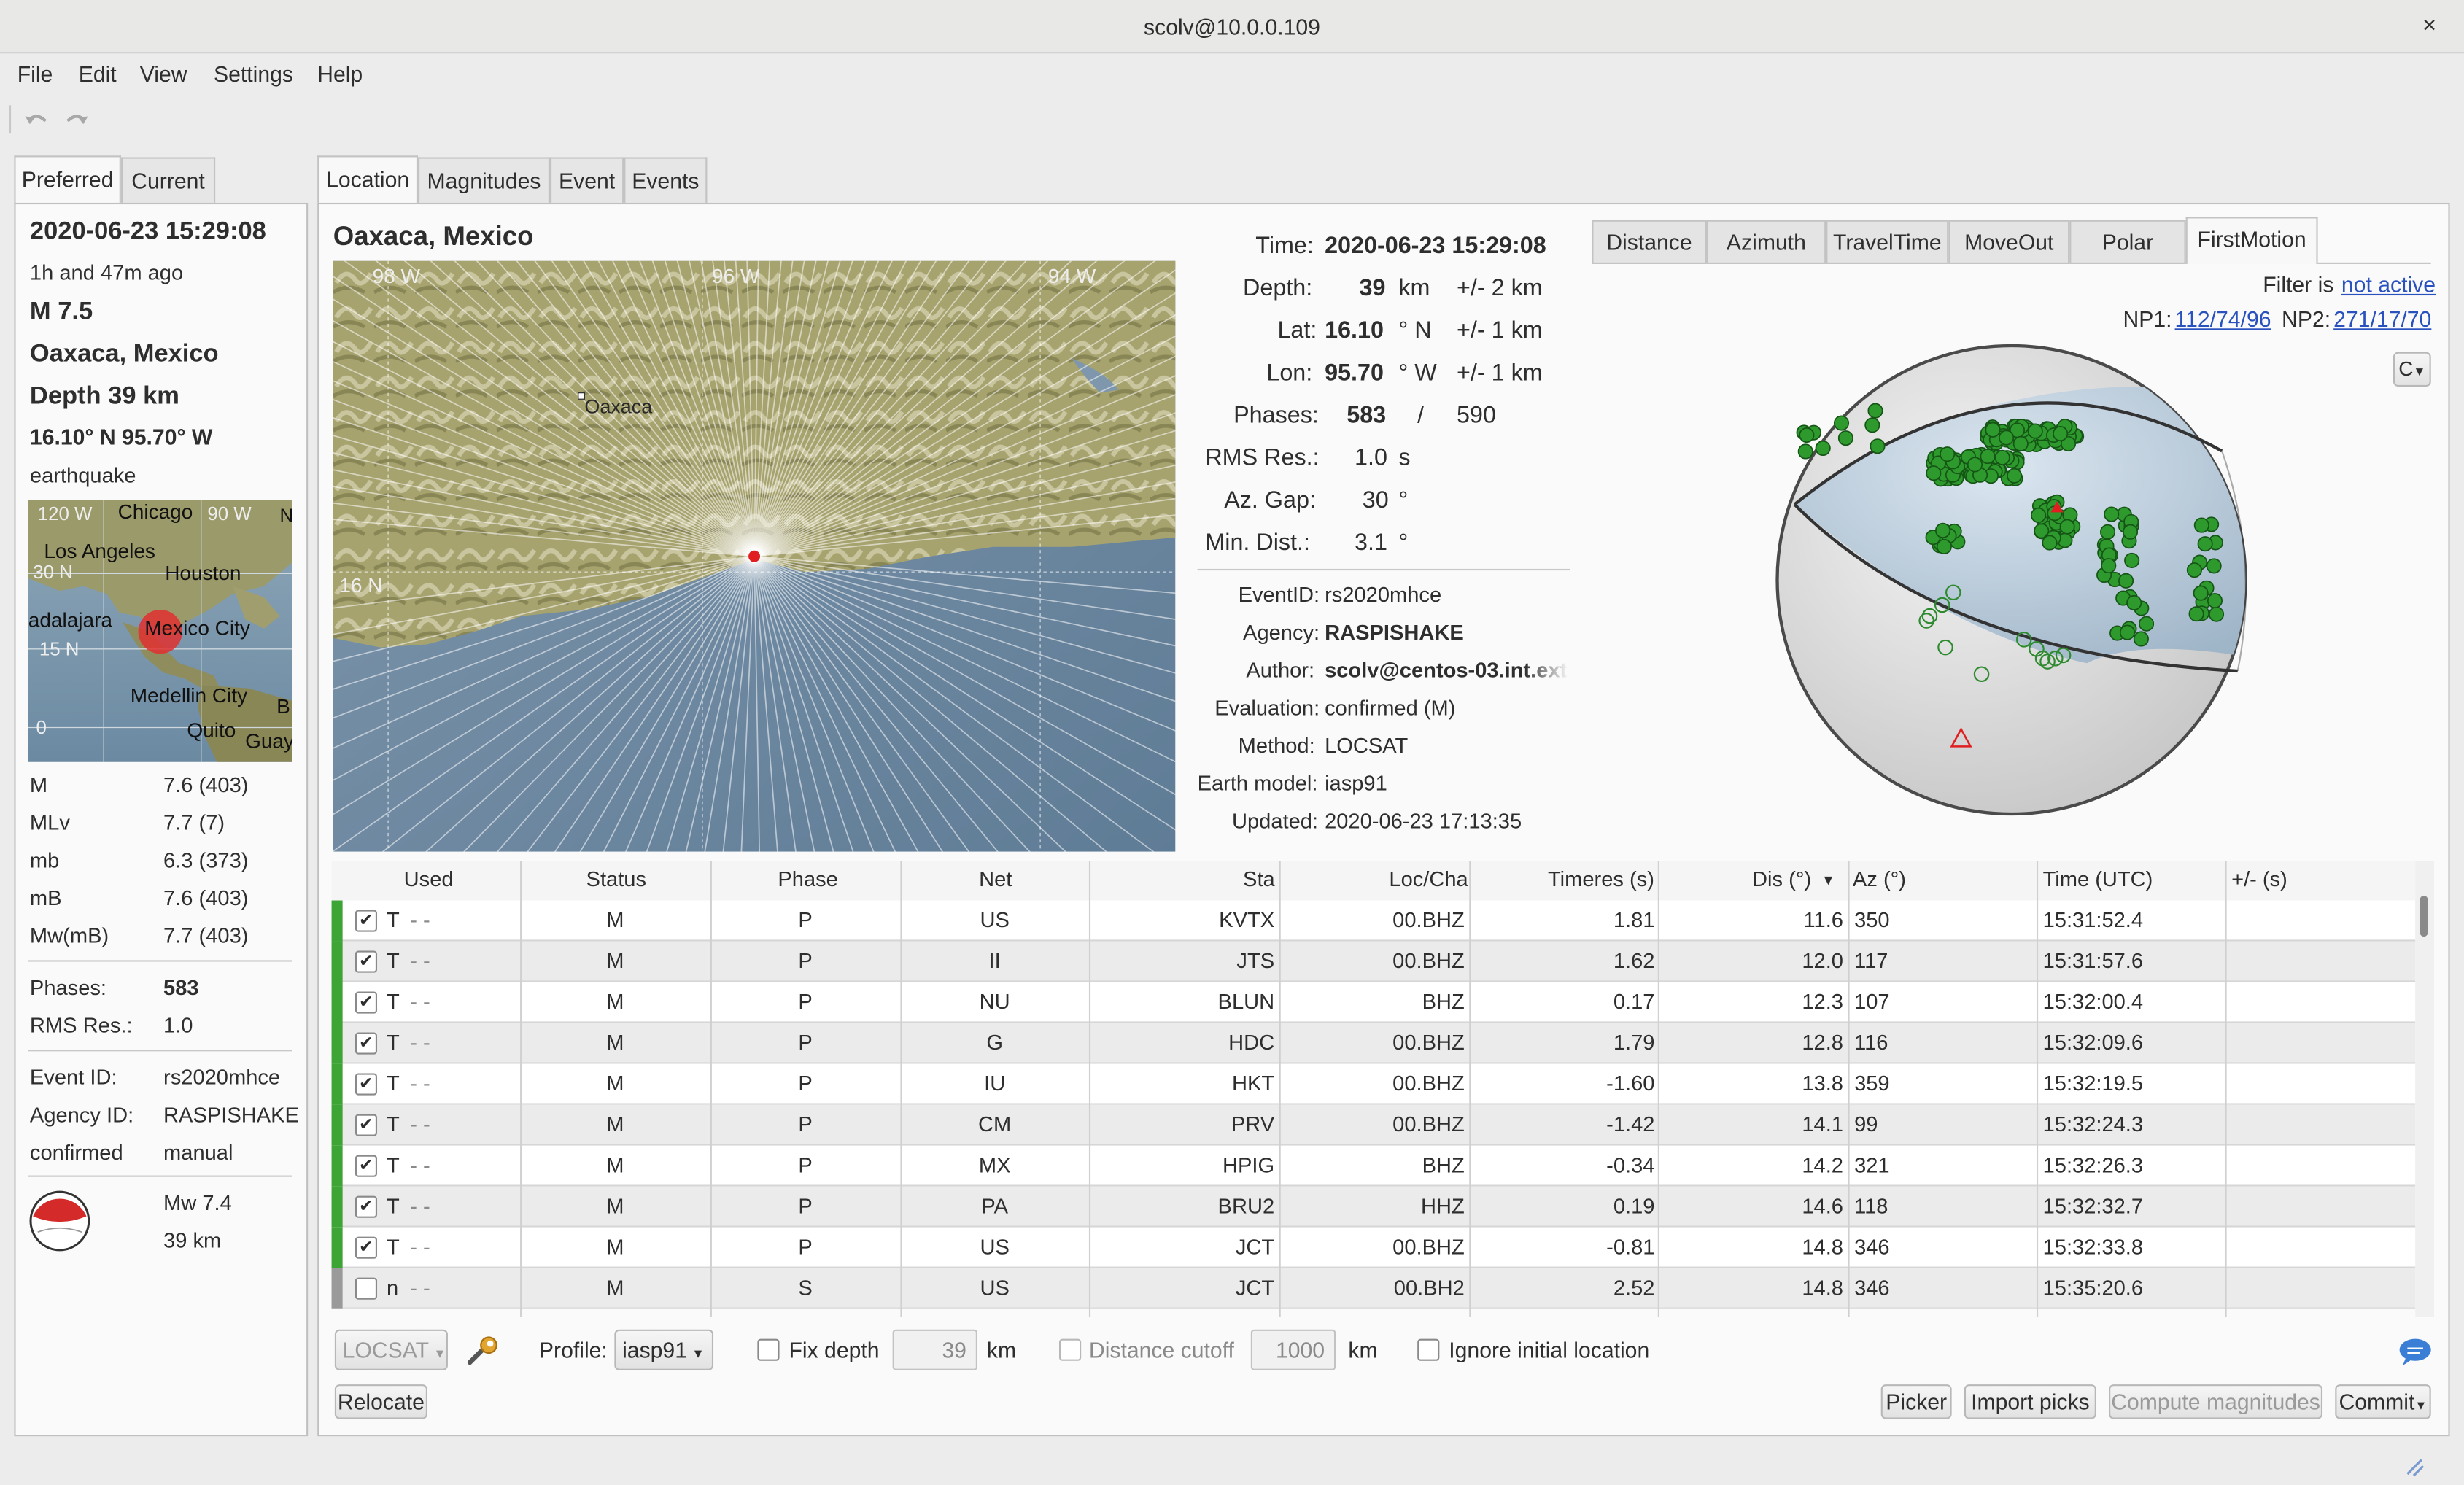 This screenshot has width=2464, height=1485. What do you see at coordinates (35, 120) in the screenshot?
I see `undo-icon` at bounding box center [35, 120].